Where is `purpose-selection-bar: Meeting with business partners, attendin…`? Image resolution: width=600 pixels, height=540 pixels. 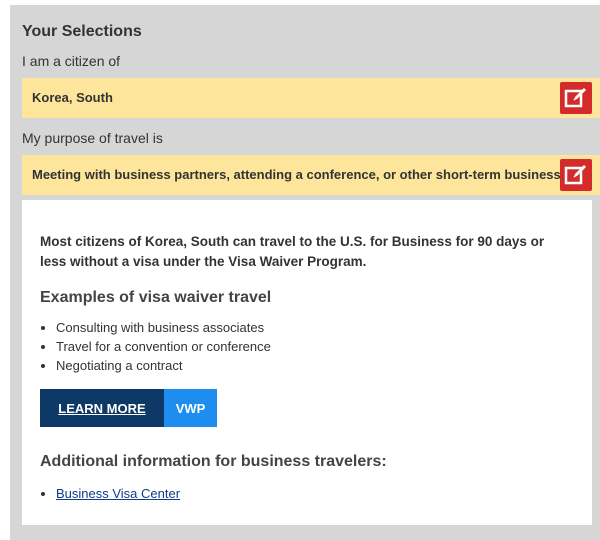 purpose-selection-bar: Meeting with business partners, attendin… is located at coordinates (311, 175).